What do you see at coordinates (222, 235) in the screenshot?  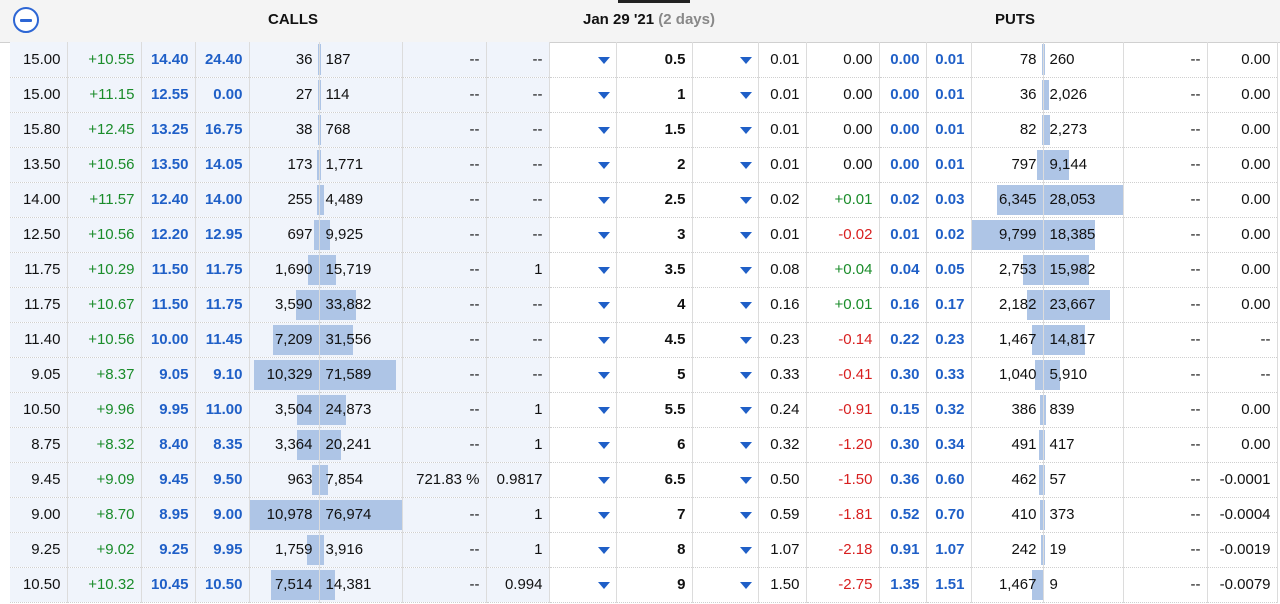 I see `call-ask: 12.95` at bounding box center [222, 235].